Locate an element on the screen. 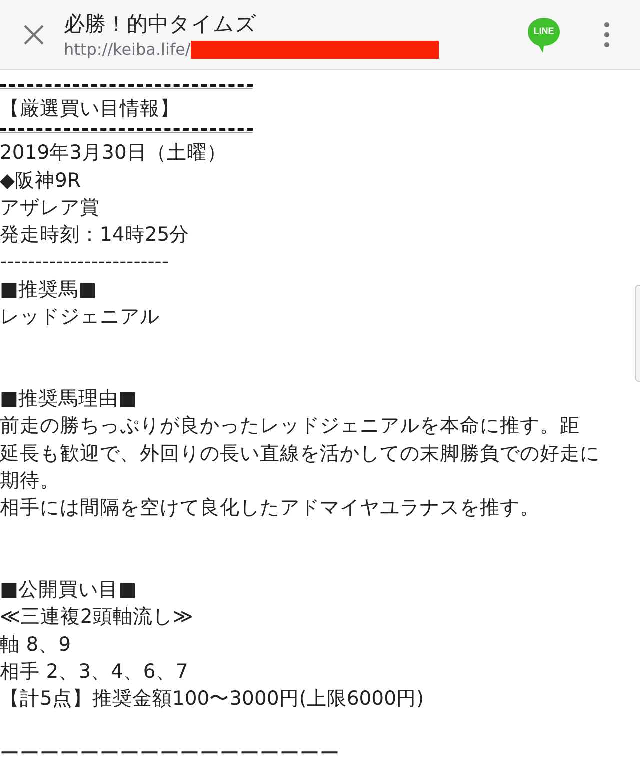  page-title: 必勝！的中タイムズ is located at coordinates (161, 24).